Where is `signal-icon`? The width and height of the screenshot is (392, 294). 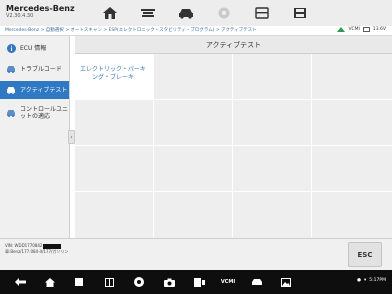 signal-icon is located at coordinates (341, 29).